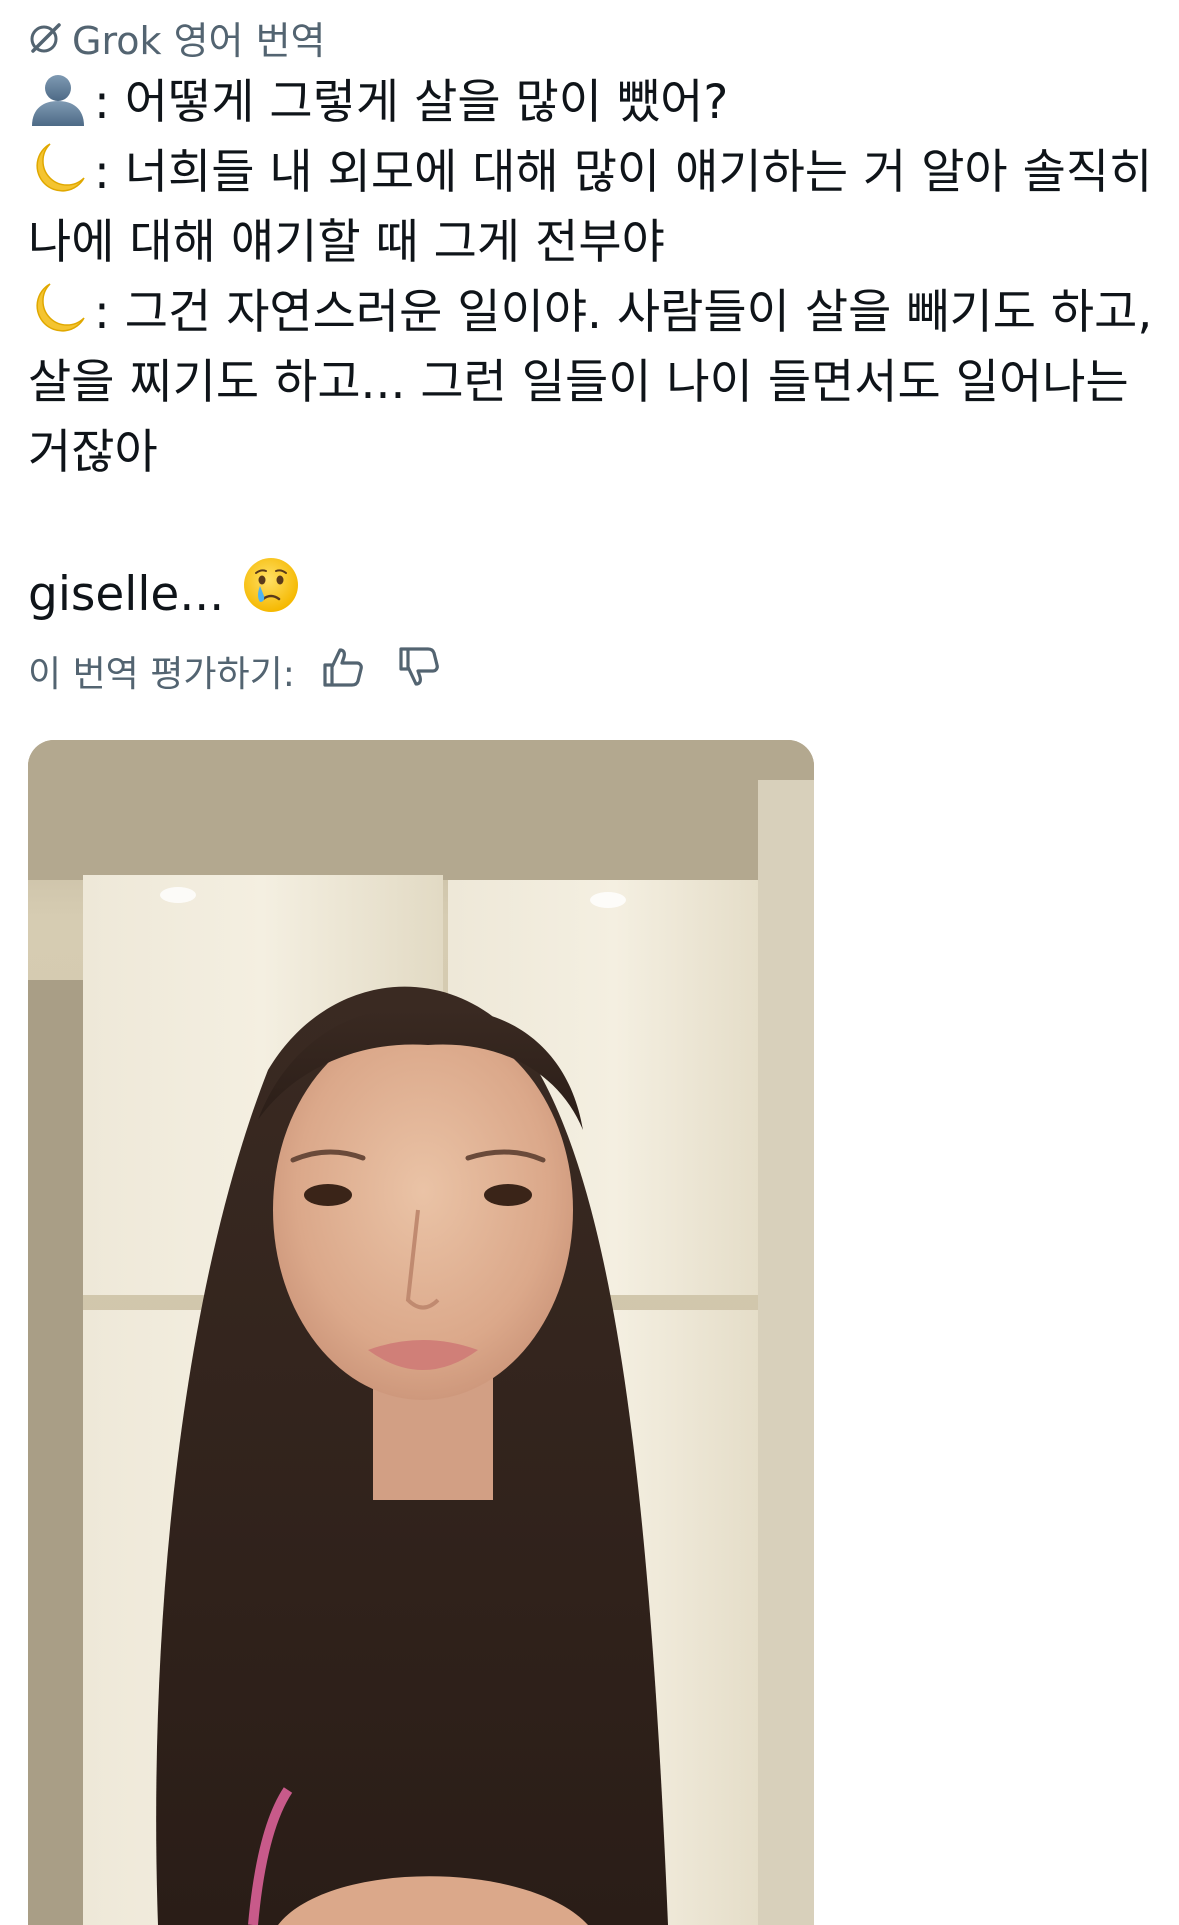 This screenshot has height=1925, width=1179. I want to click on line-text: : 그건 자연스러운 일이야. 사람들이 살을 빼기도 하고,, so click(623, 312).